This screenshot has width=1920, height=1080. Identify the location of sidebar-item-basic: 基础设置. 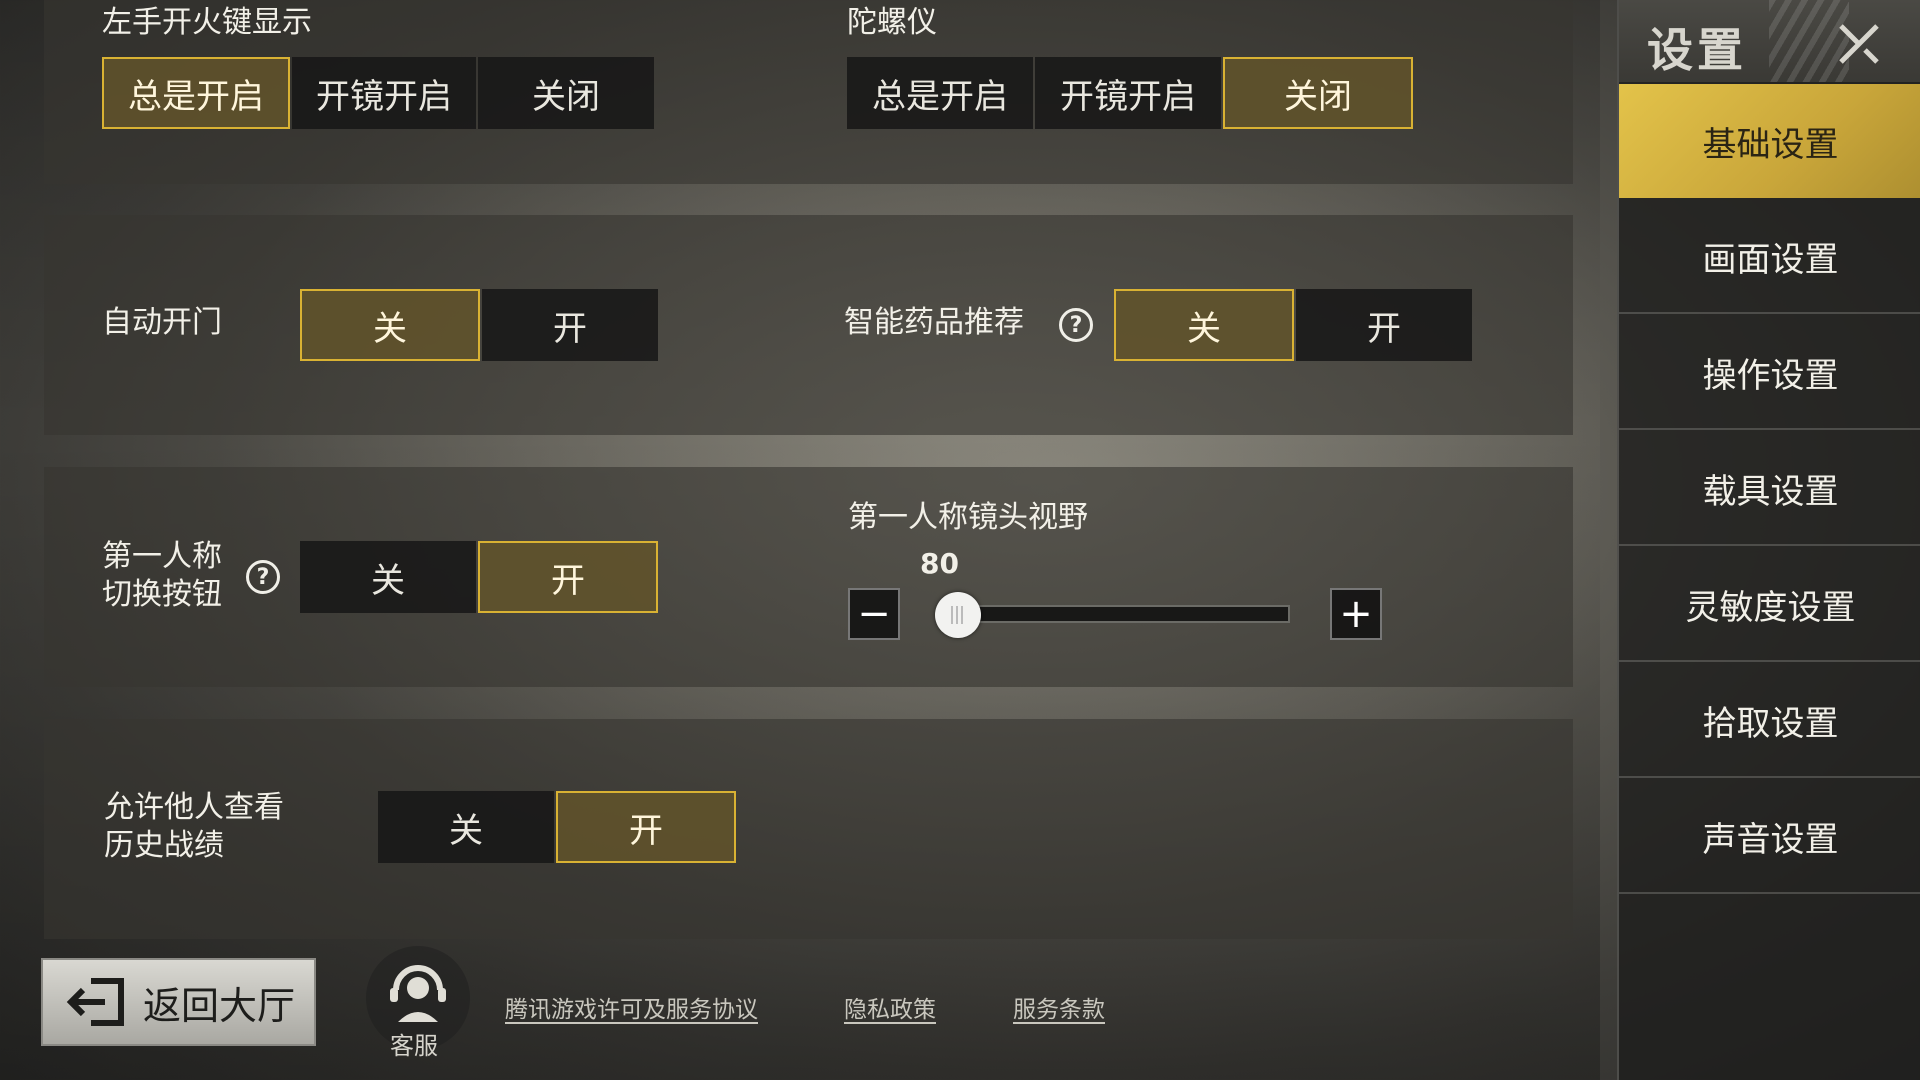
(1769, 141).